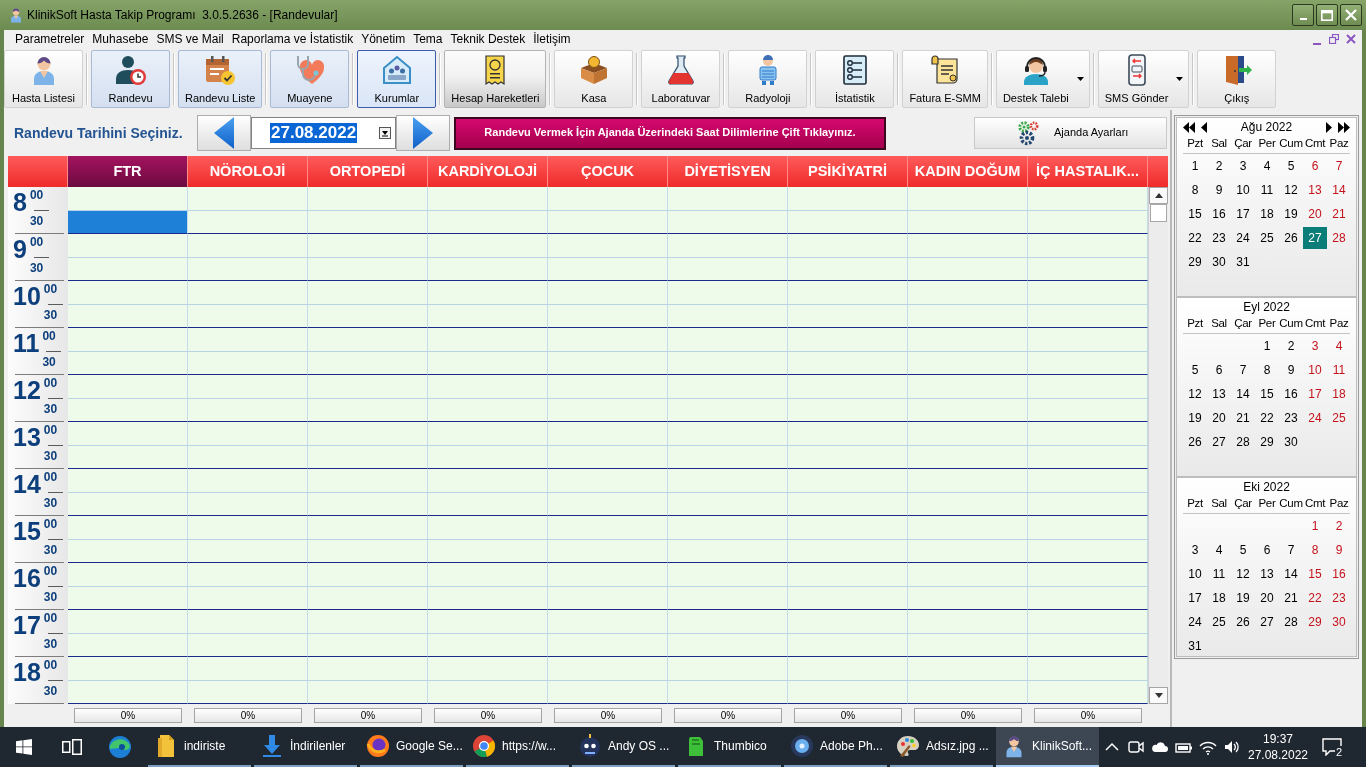 The height and width of the screenshot is (767, 1366). I want to click on column-header: NÖROLOJİ, so click(248, 171).